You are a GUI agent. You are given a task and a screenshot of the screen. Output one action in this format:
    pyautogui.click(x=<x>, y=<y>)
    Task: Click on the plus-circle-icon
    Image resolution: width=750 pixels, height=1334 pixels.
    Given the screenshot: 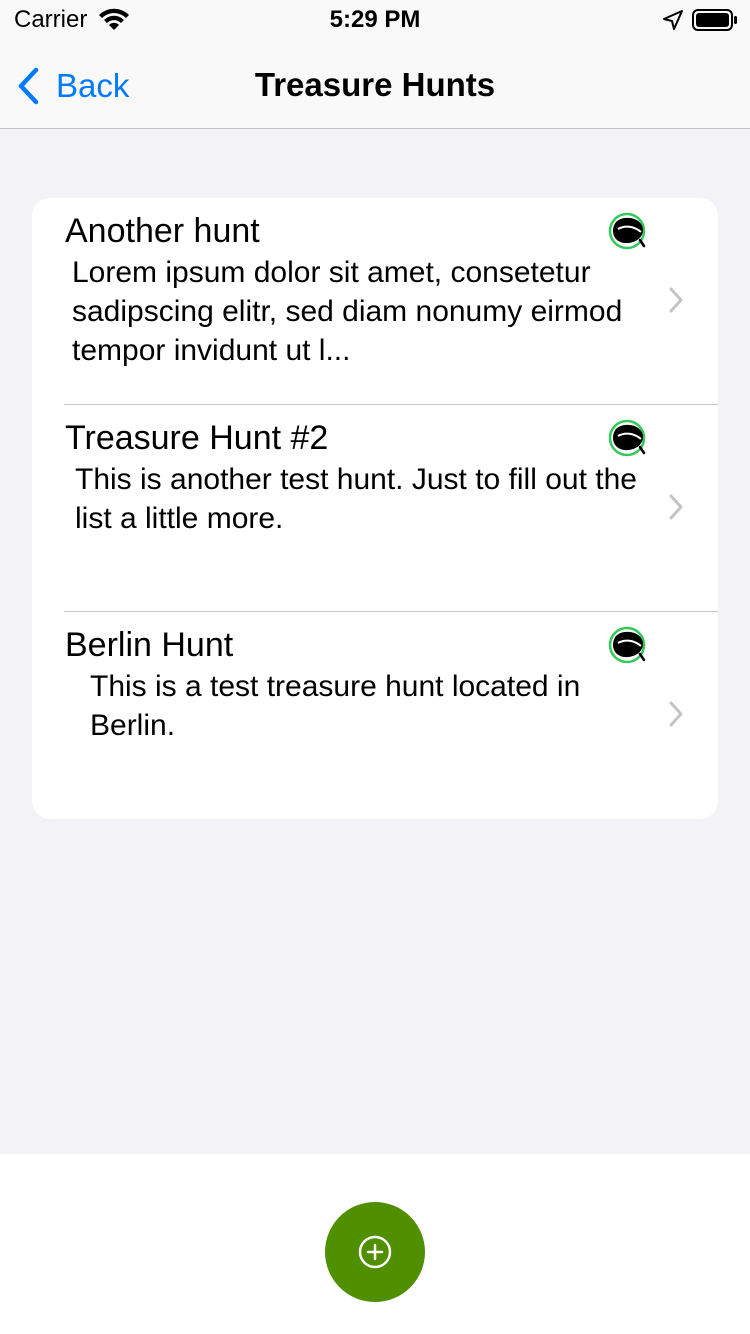 What is the action you would take?
    pyautogui.click(x=375, y=1252)
    